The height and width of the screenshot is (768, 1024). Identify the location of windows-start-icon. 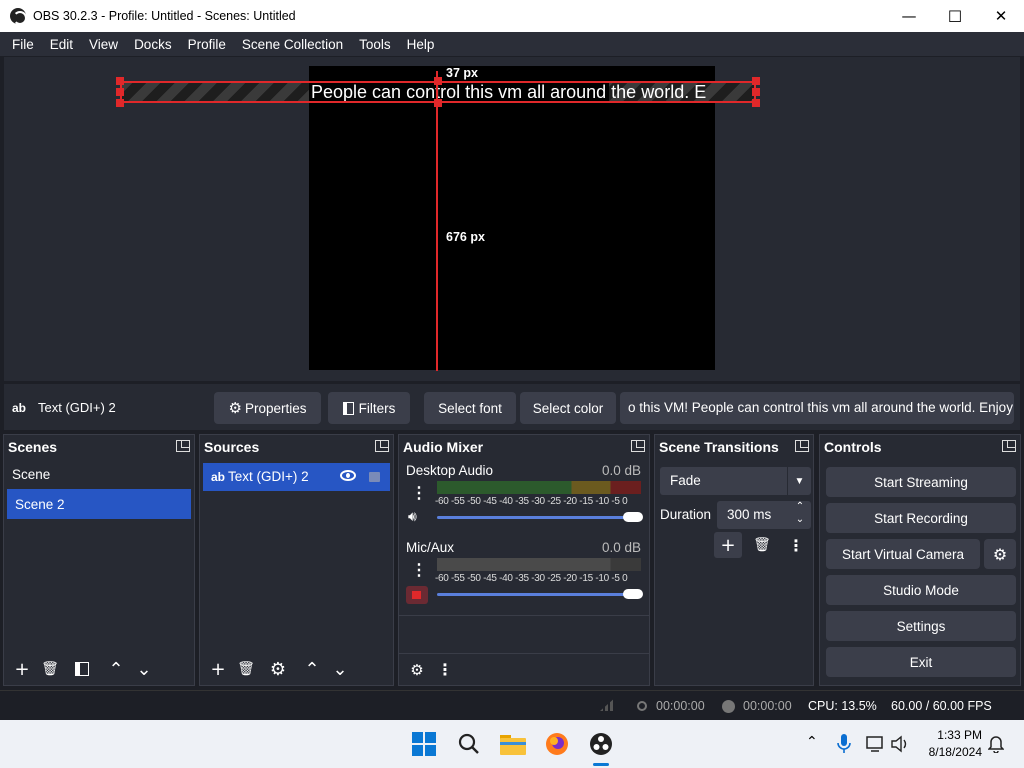
(424, 744).